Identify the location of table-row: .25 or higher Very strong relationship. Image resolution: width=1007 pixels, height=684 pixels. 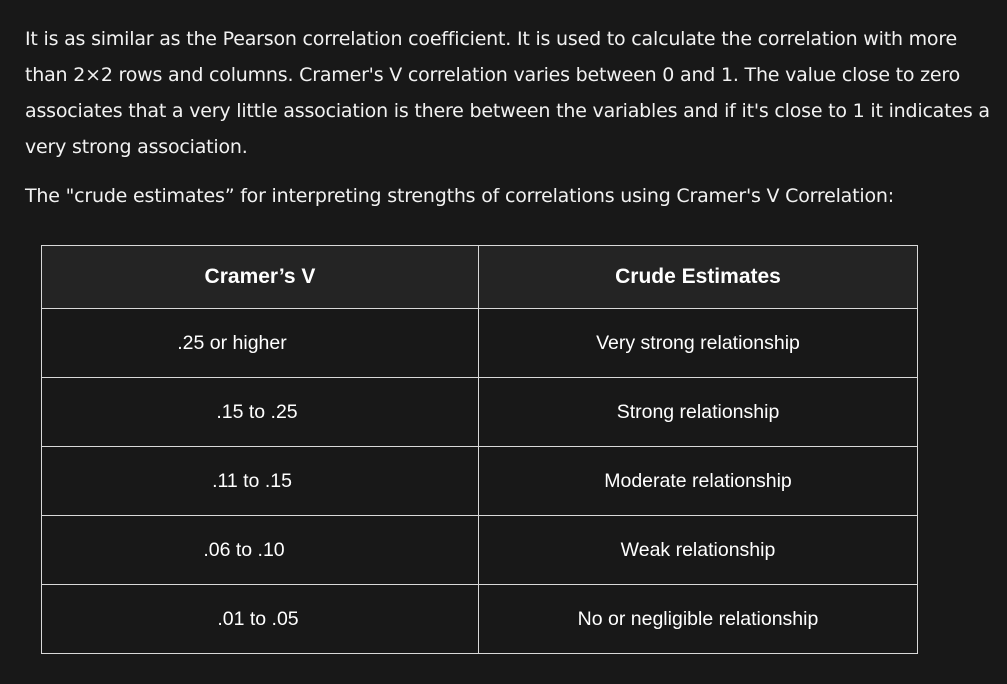
(479, 343).